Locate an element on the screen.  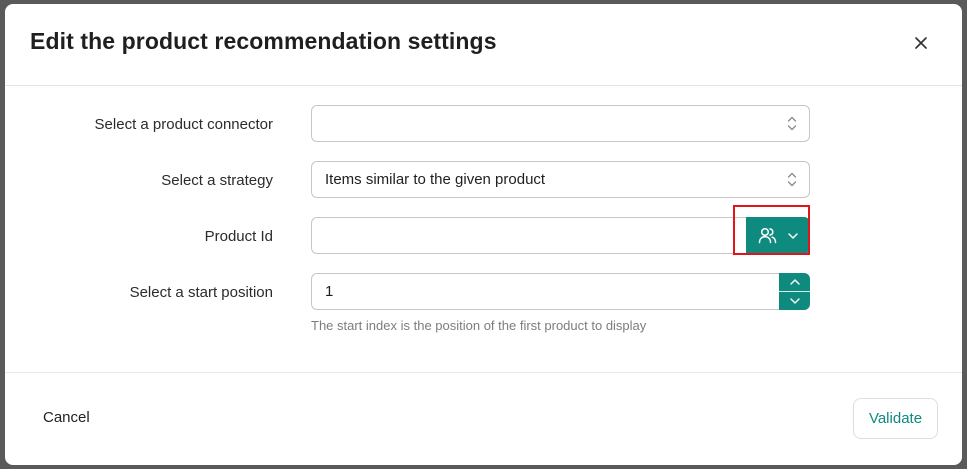
increment-button is located at coordinates (794, 282).